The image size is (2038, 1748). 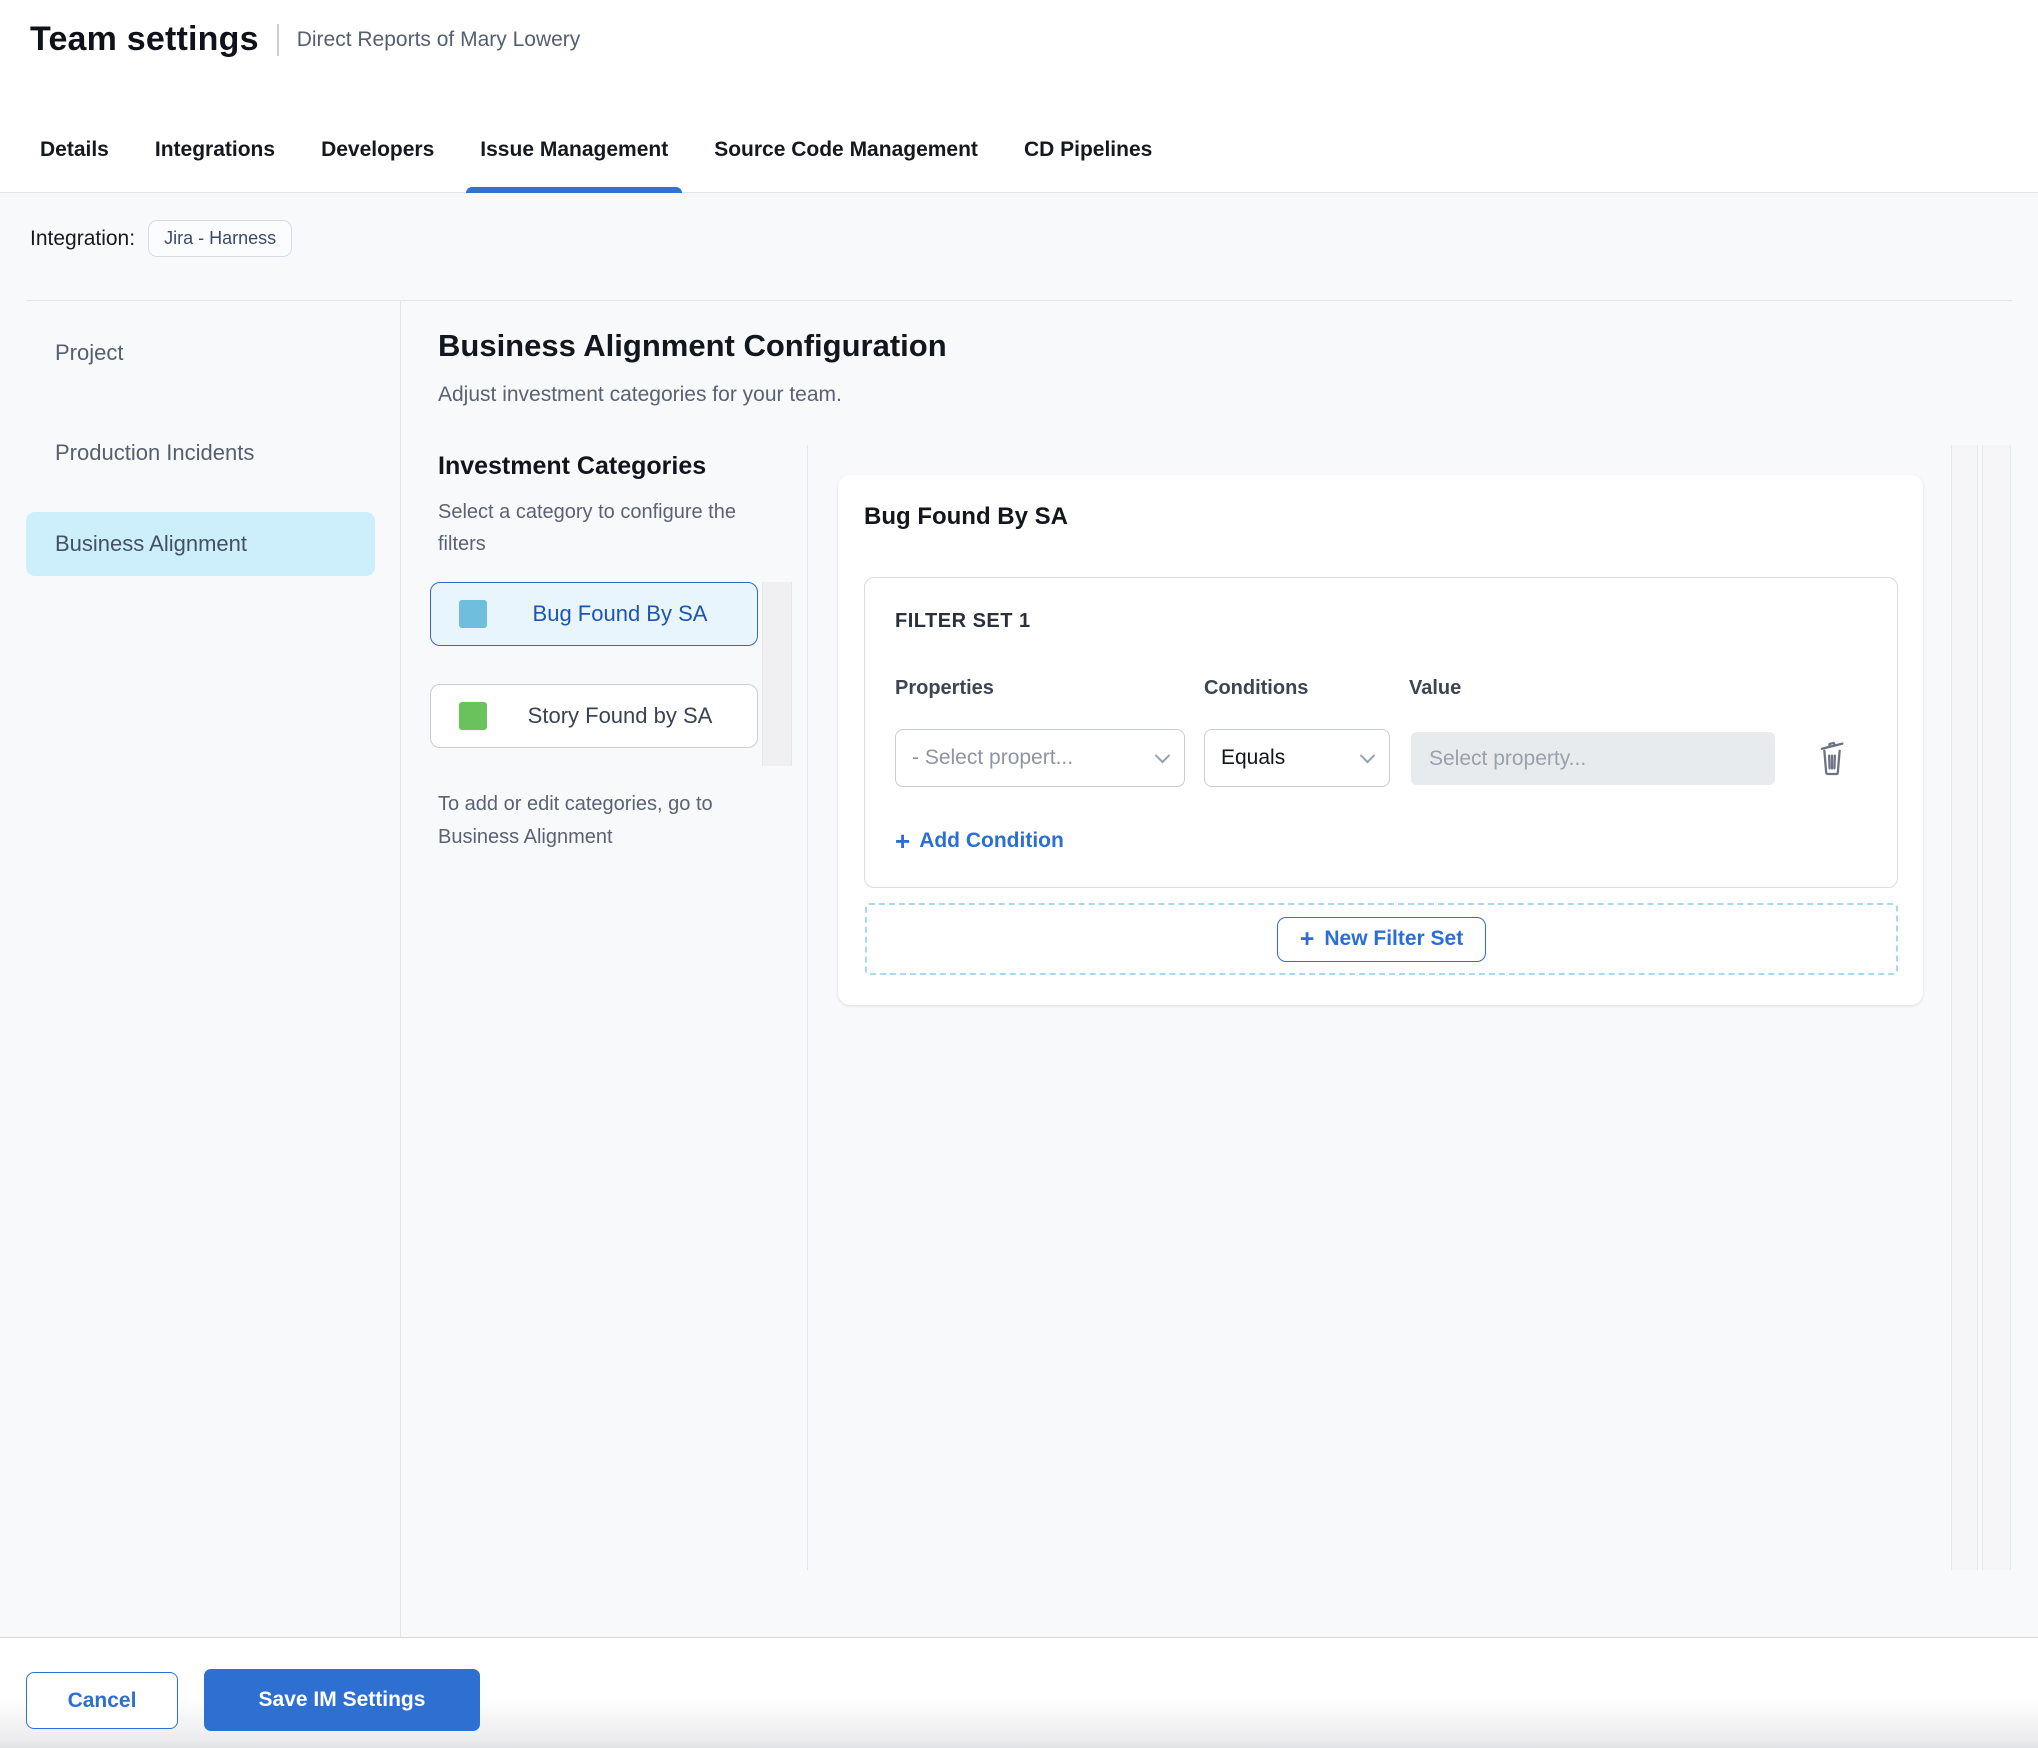 I want to click on sidebar-item-label: Business Alignment, so click(x=151, y=543).